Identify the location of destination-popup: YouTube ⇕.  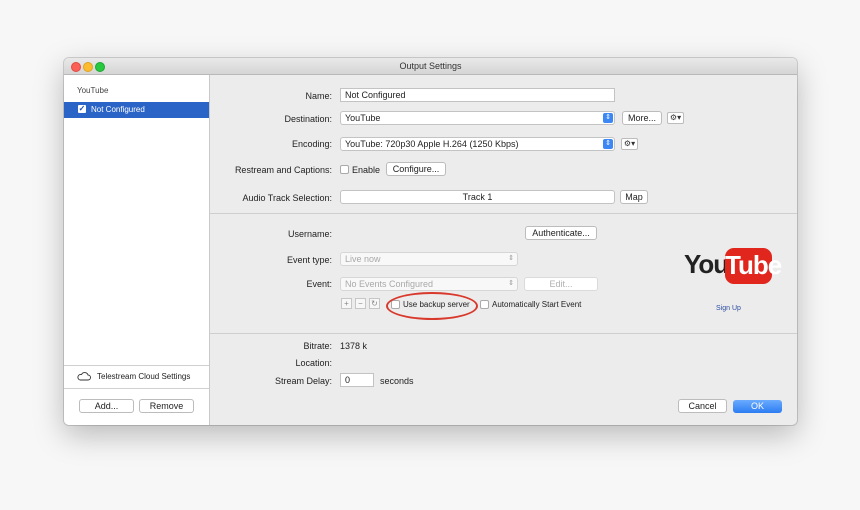
(477, 118).